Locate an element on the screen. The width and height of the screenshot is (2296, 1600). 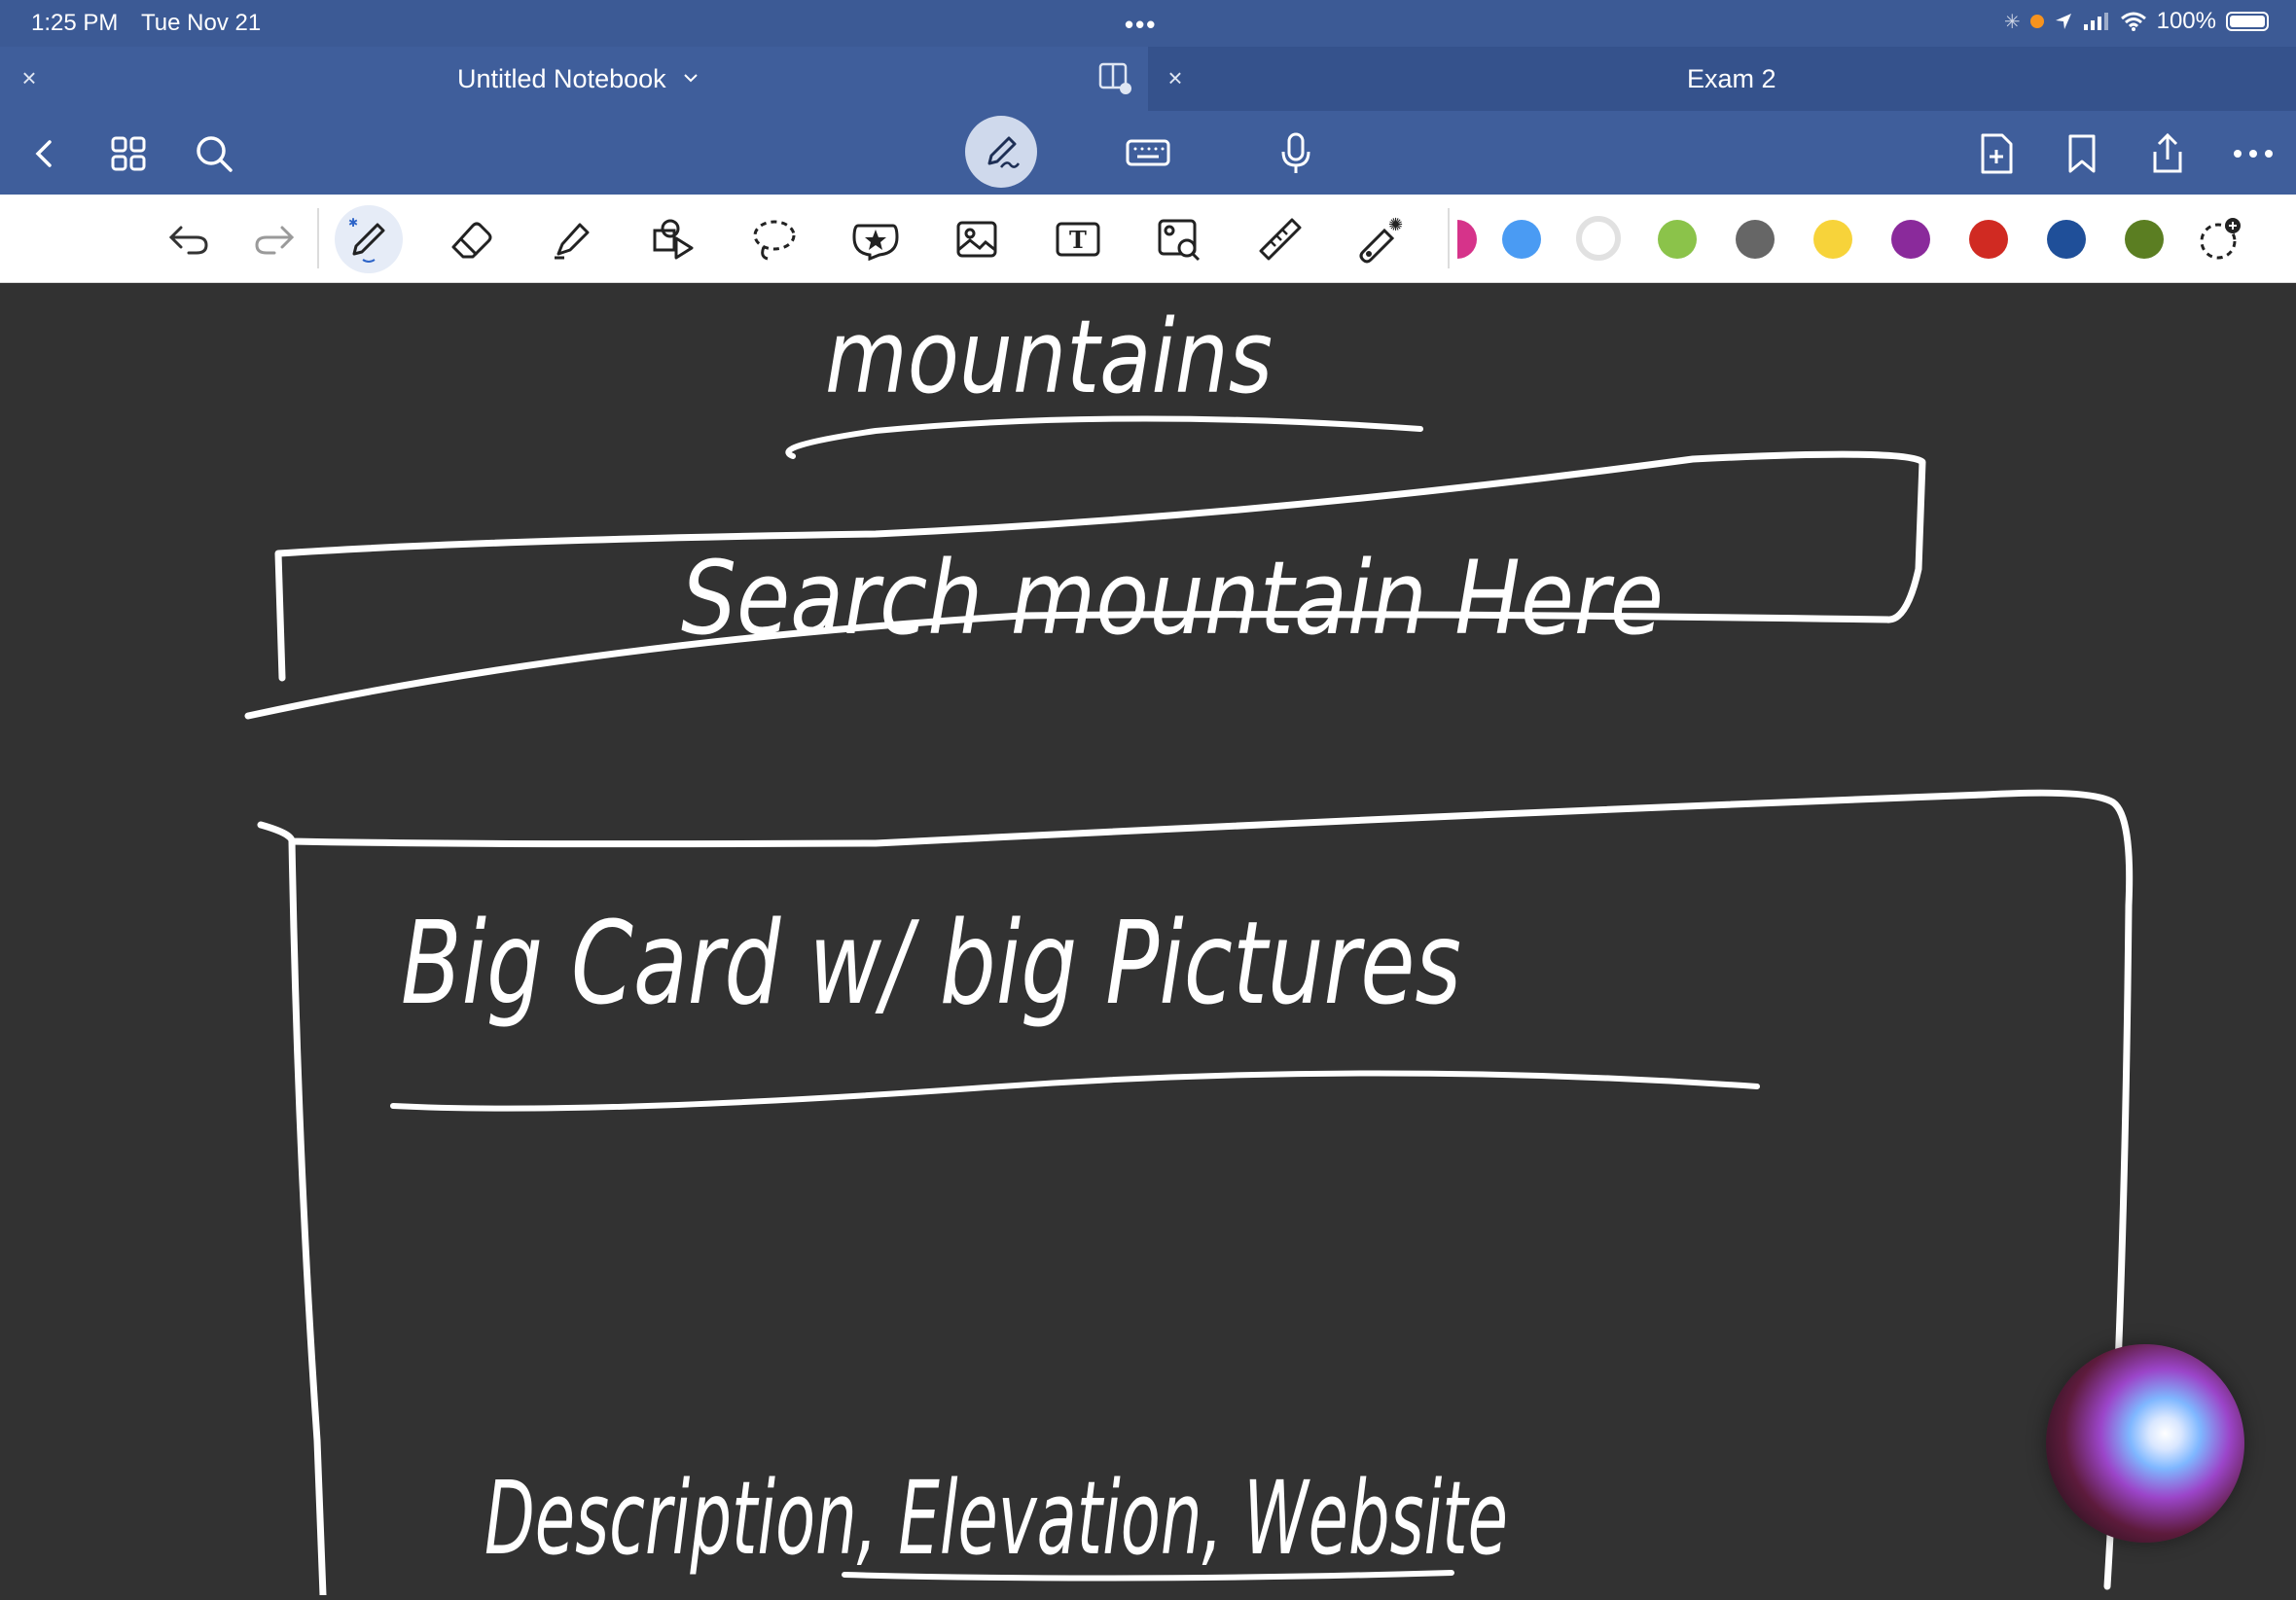
eraser-icon is located at coordinates (471, 239).